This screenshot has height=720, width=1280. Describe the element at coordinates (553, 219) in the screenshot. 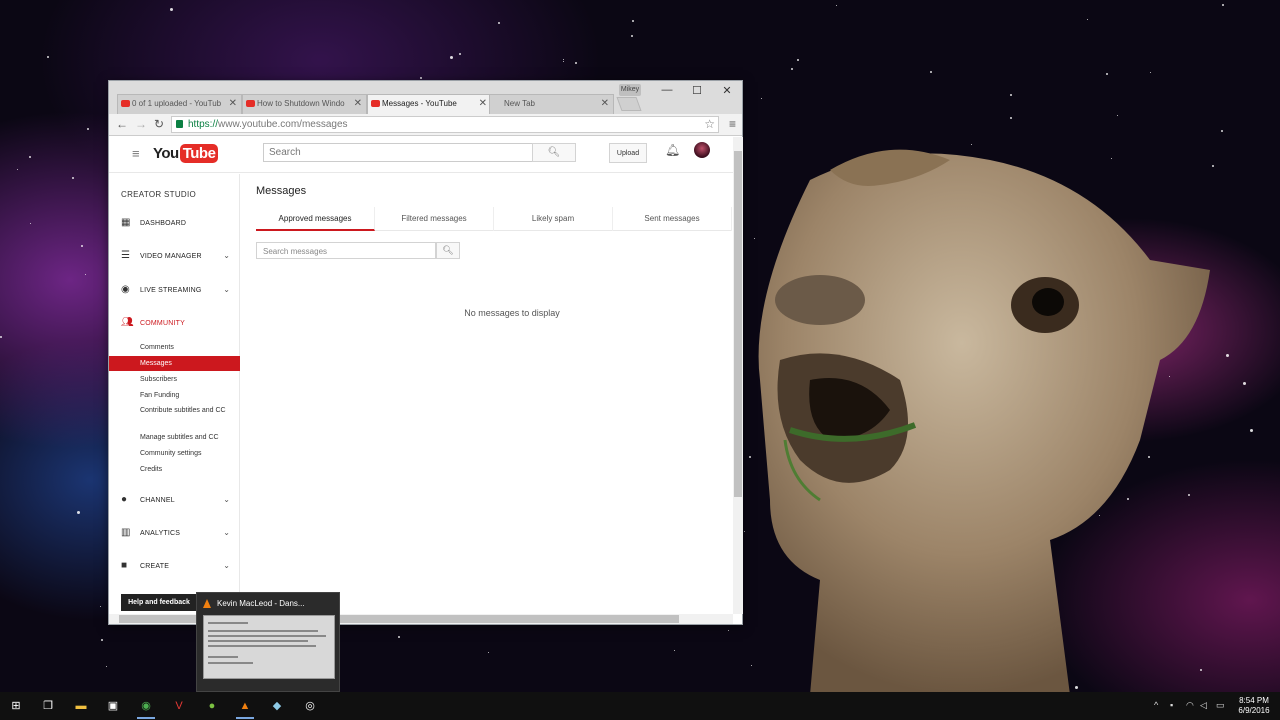

I see `tab-likely-spam: Likely spam` at that location.